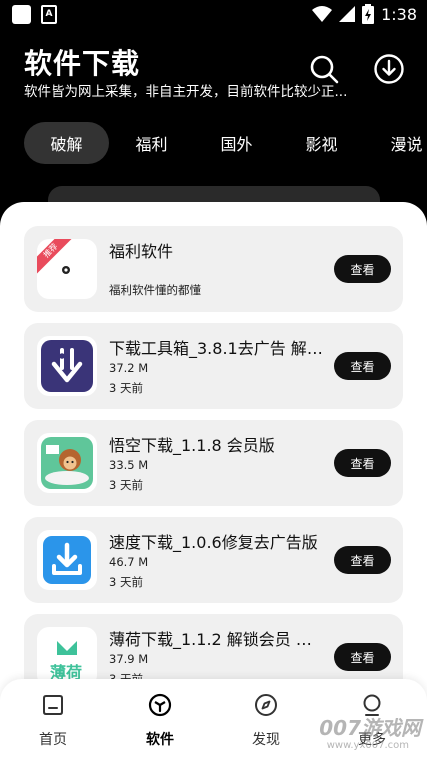  Describe the element at coordinates (266, 705) in the screenshot. I see `compass-icon` at that location.